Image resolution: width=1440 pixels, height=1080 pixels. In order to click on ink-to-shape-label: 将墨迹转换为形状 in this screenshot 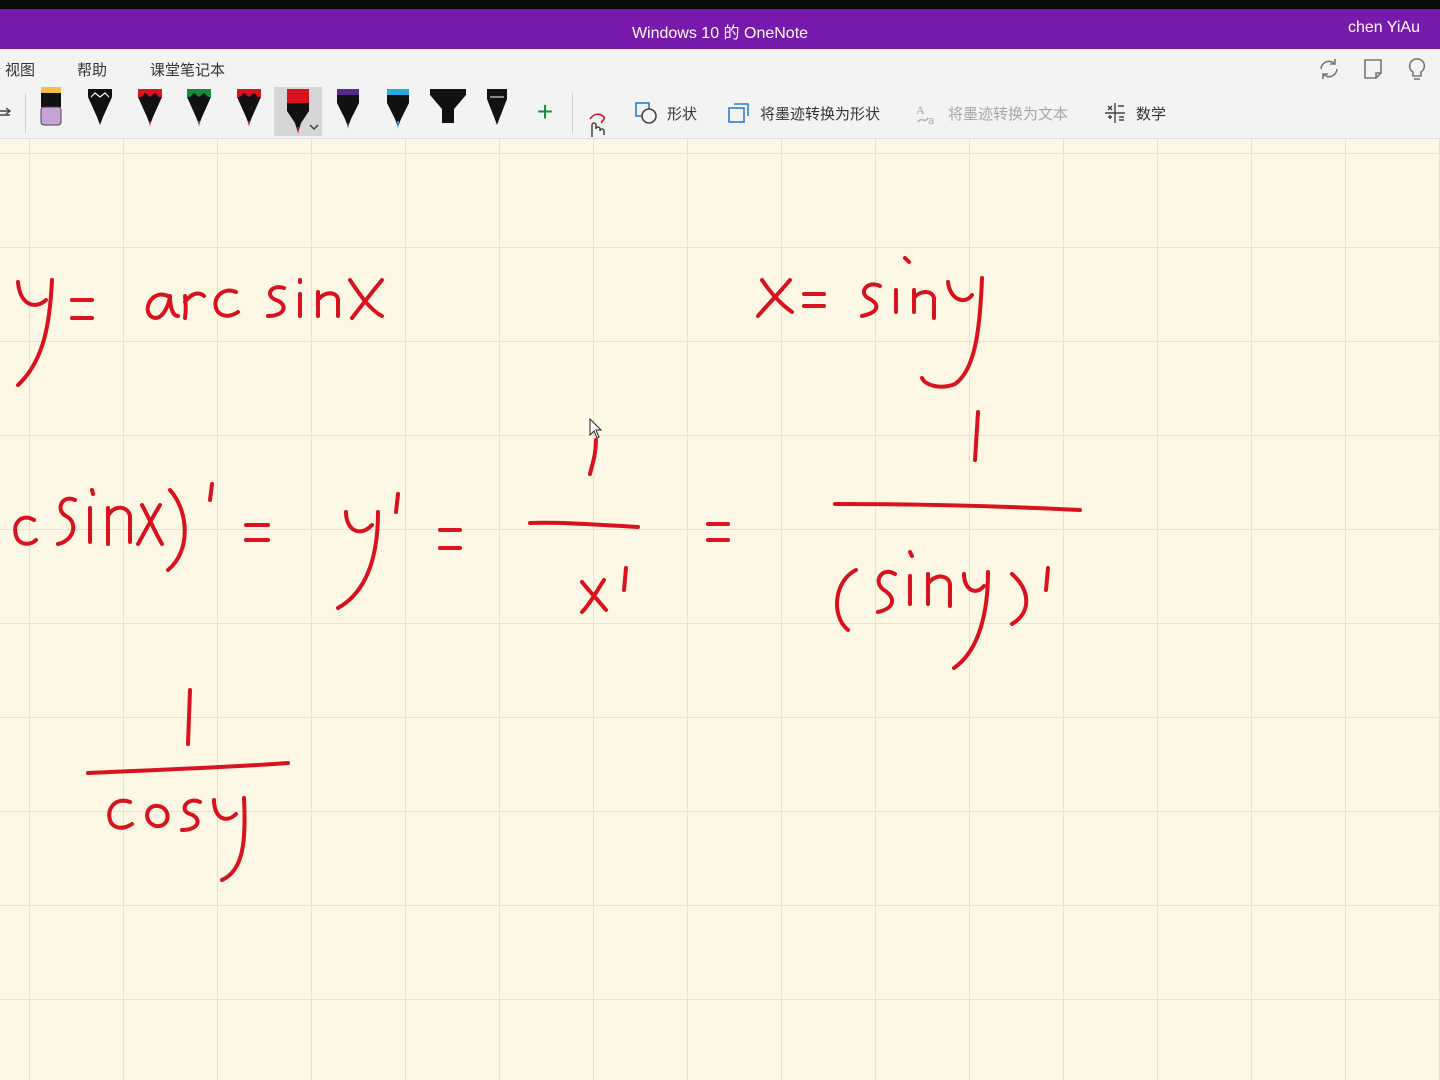, I will do `click(820, 114)`.